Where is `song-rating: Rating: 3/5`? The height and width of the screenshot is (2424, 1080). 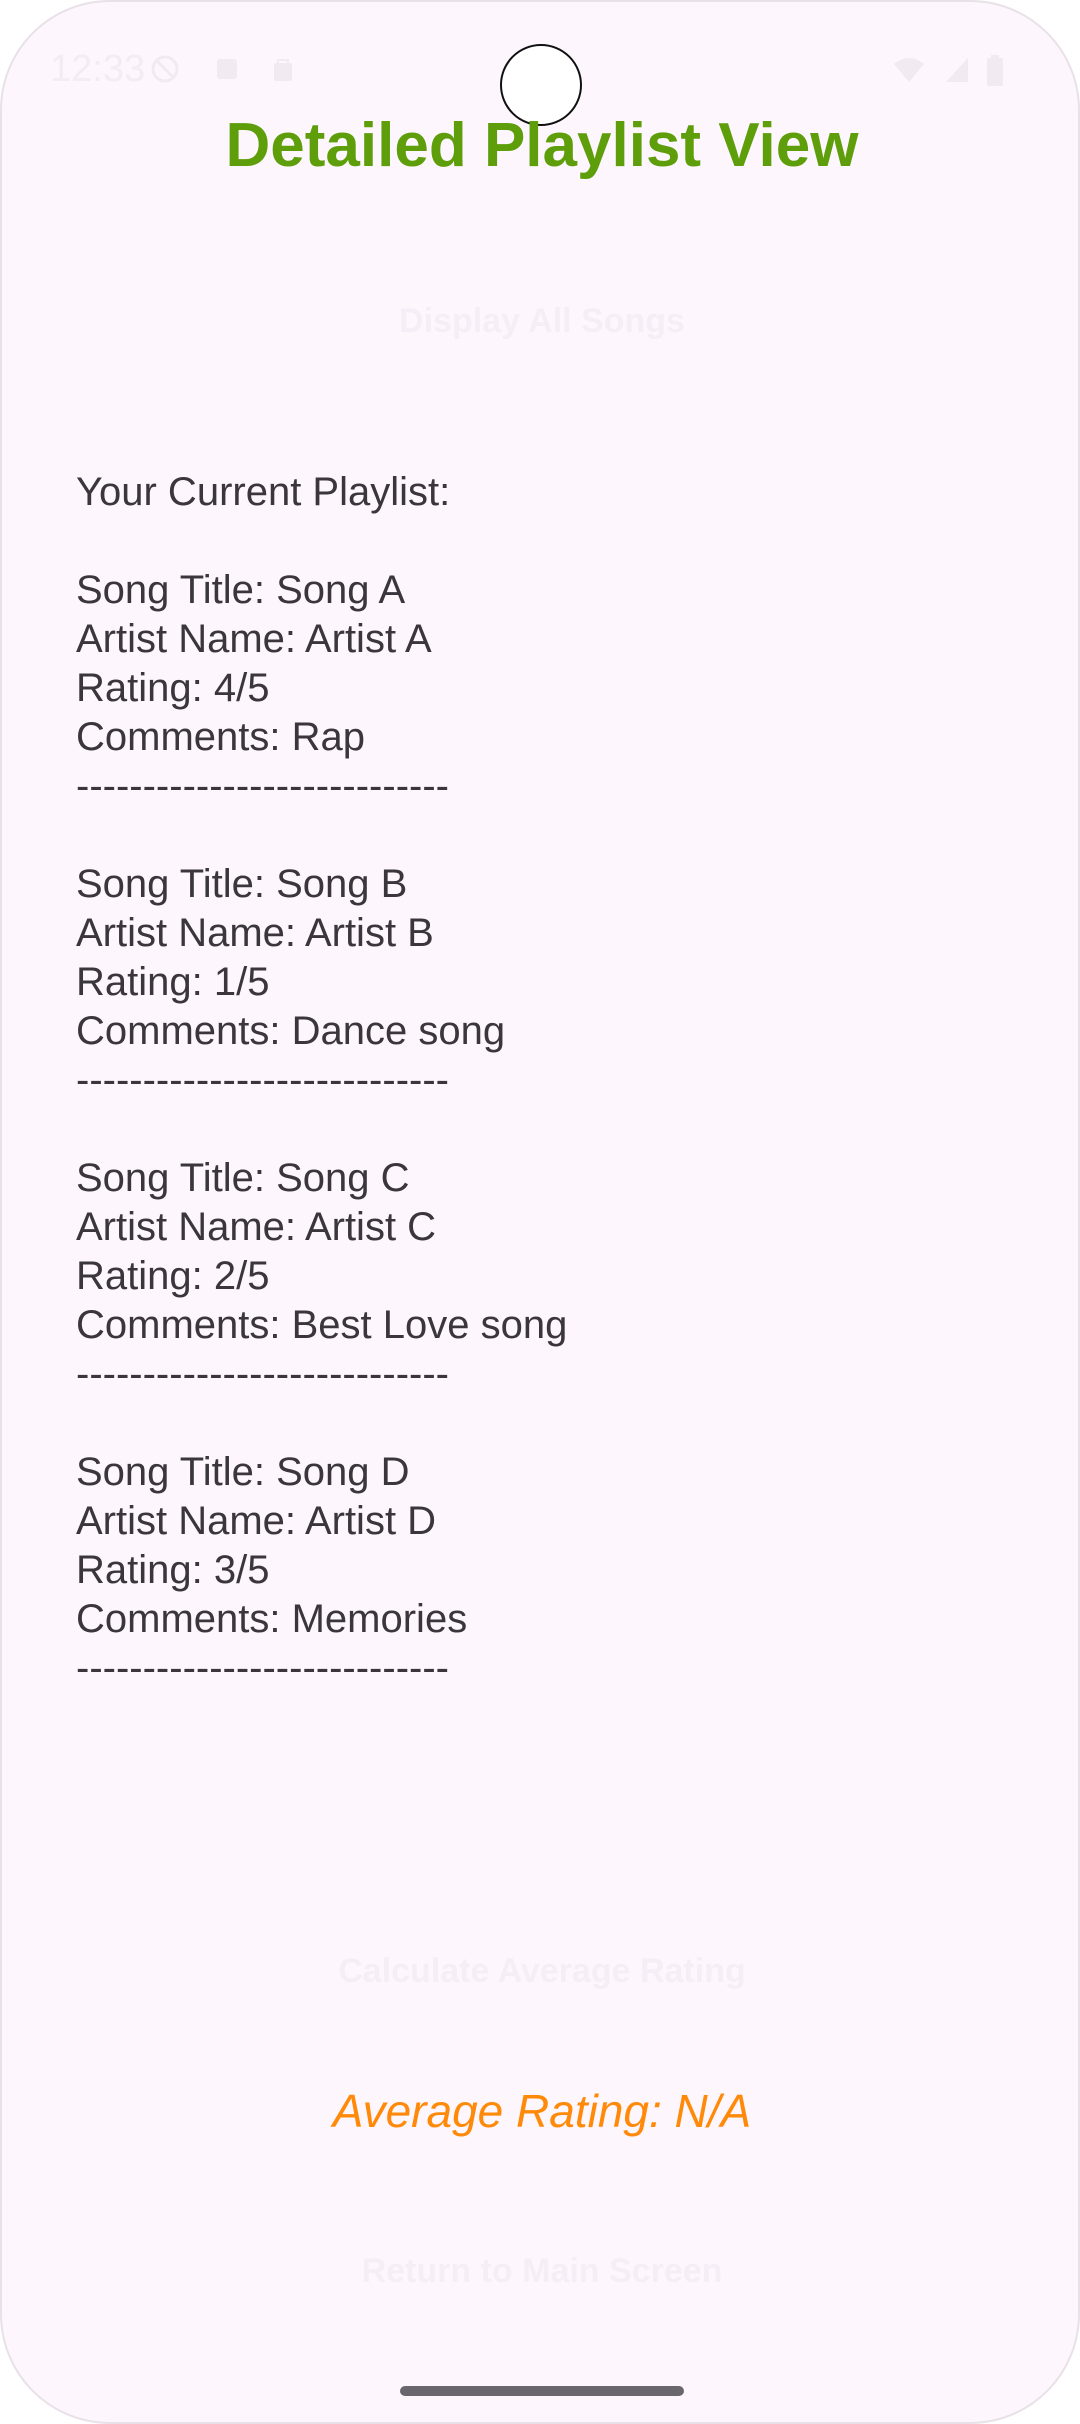 song-rating: Rating: 3/5 is located at coordinates (173, 1570).